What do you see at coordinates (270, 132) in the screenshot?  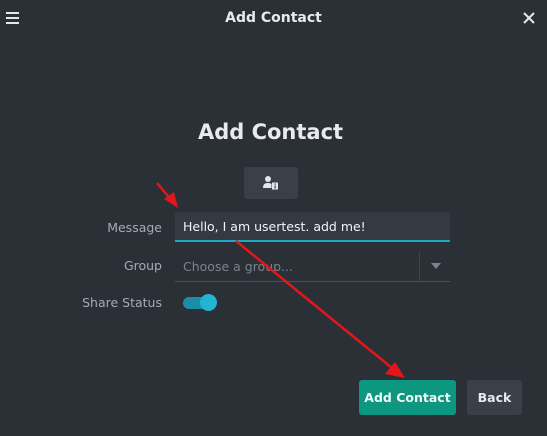 I see `page-title: Add Contact` at bounding box center [270, 132].